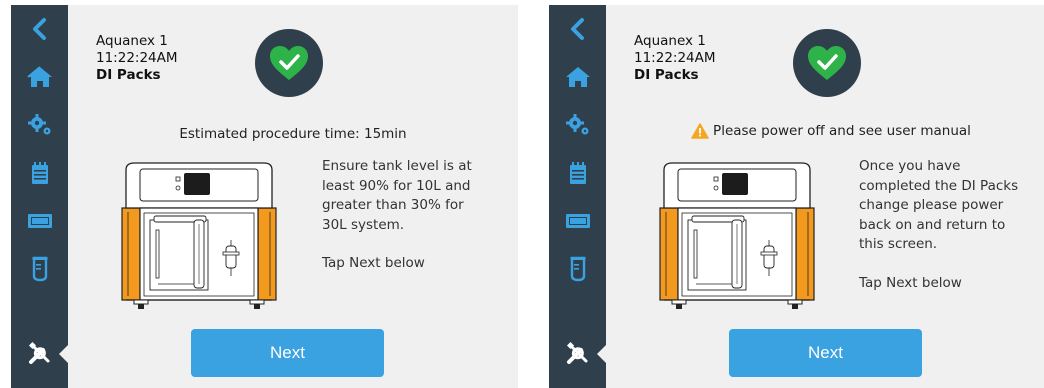 The width and height of the screenshot is (1044, 388). What do you see at coordinates (700, 131) in the screenshot?
I see `warning-icon` at bounding box center [700, 131].